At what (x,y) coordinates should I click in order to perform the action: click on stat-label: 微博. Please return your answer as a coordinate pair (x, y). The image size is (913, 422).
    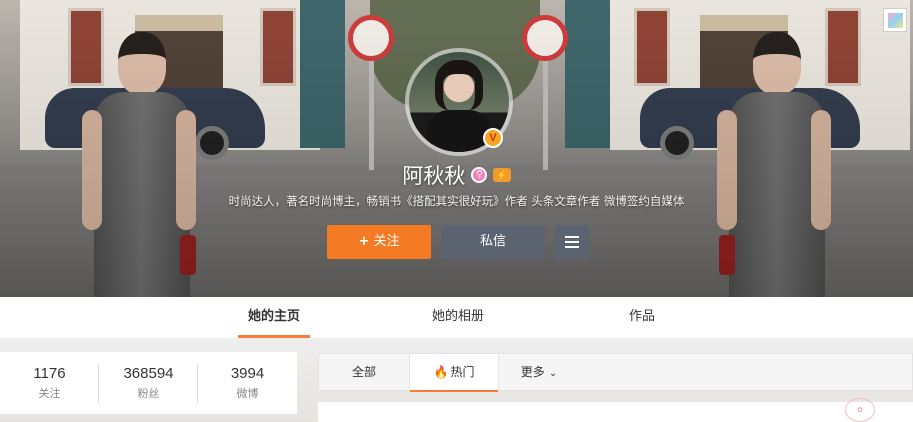
    Looking at the image, I should click on (247, 393).